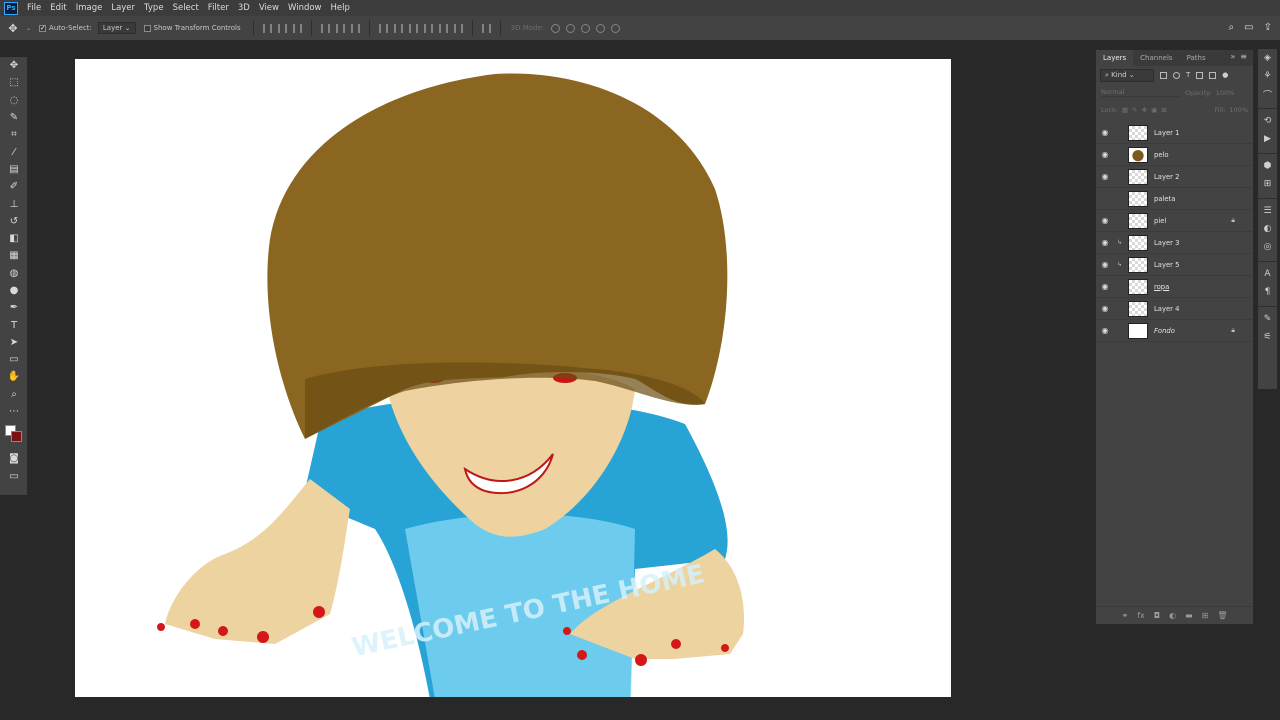 The width and height of the screenshot is (1280, 720). What do you see at coordinates (1134, 110) in the screenshot?
I see `lock-paint-icon: ✎` at bounding box center [1134, 110].